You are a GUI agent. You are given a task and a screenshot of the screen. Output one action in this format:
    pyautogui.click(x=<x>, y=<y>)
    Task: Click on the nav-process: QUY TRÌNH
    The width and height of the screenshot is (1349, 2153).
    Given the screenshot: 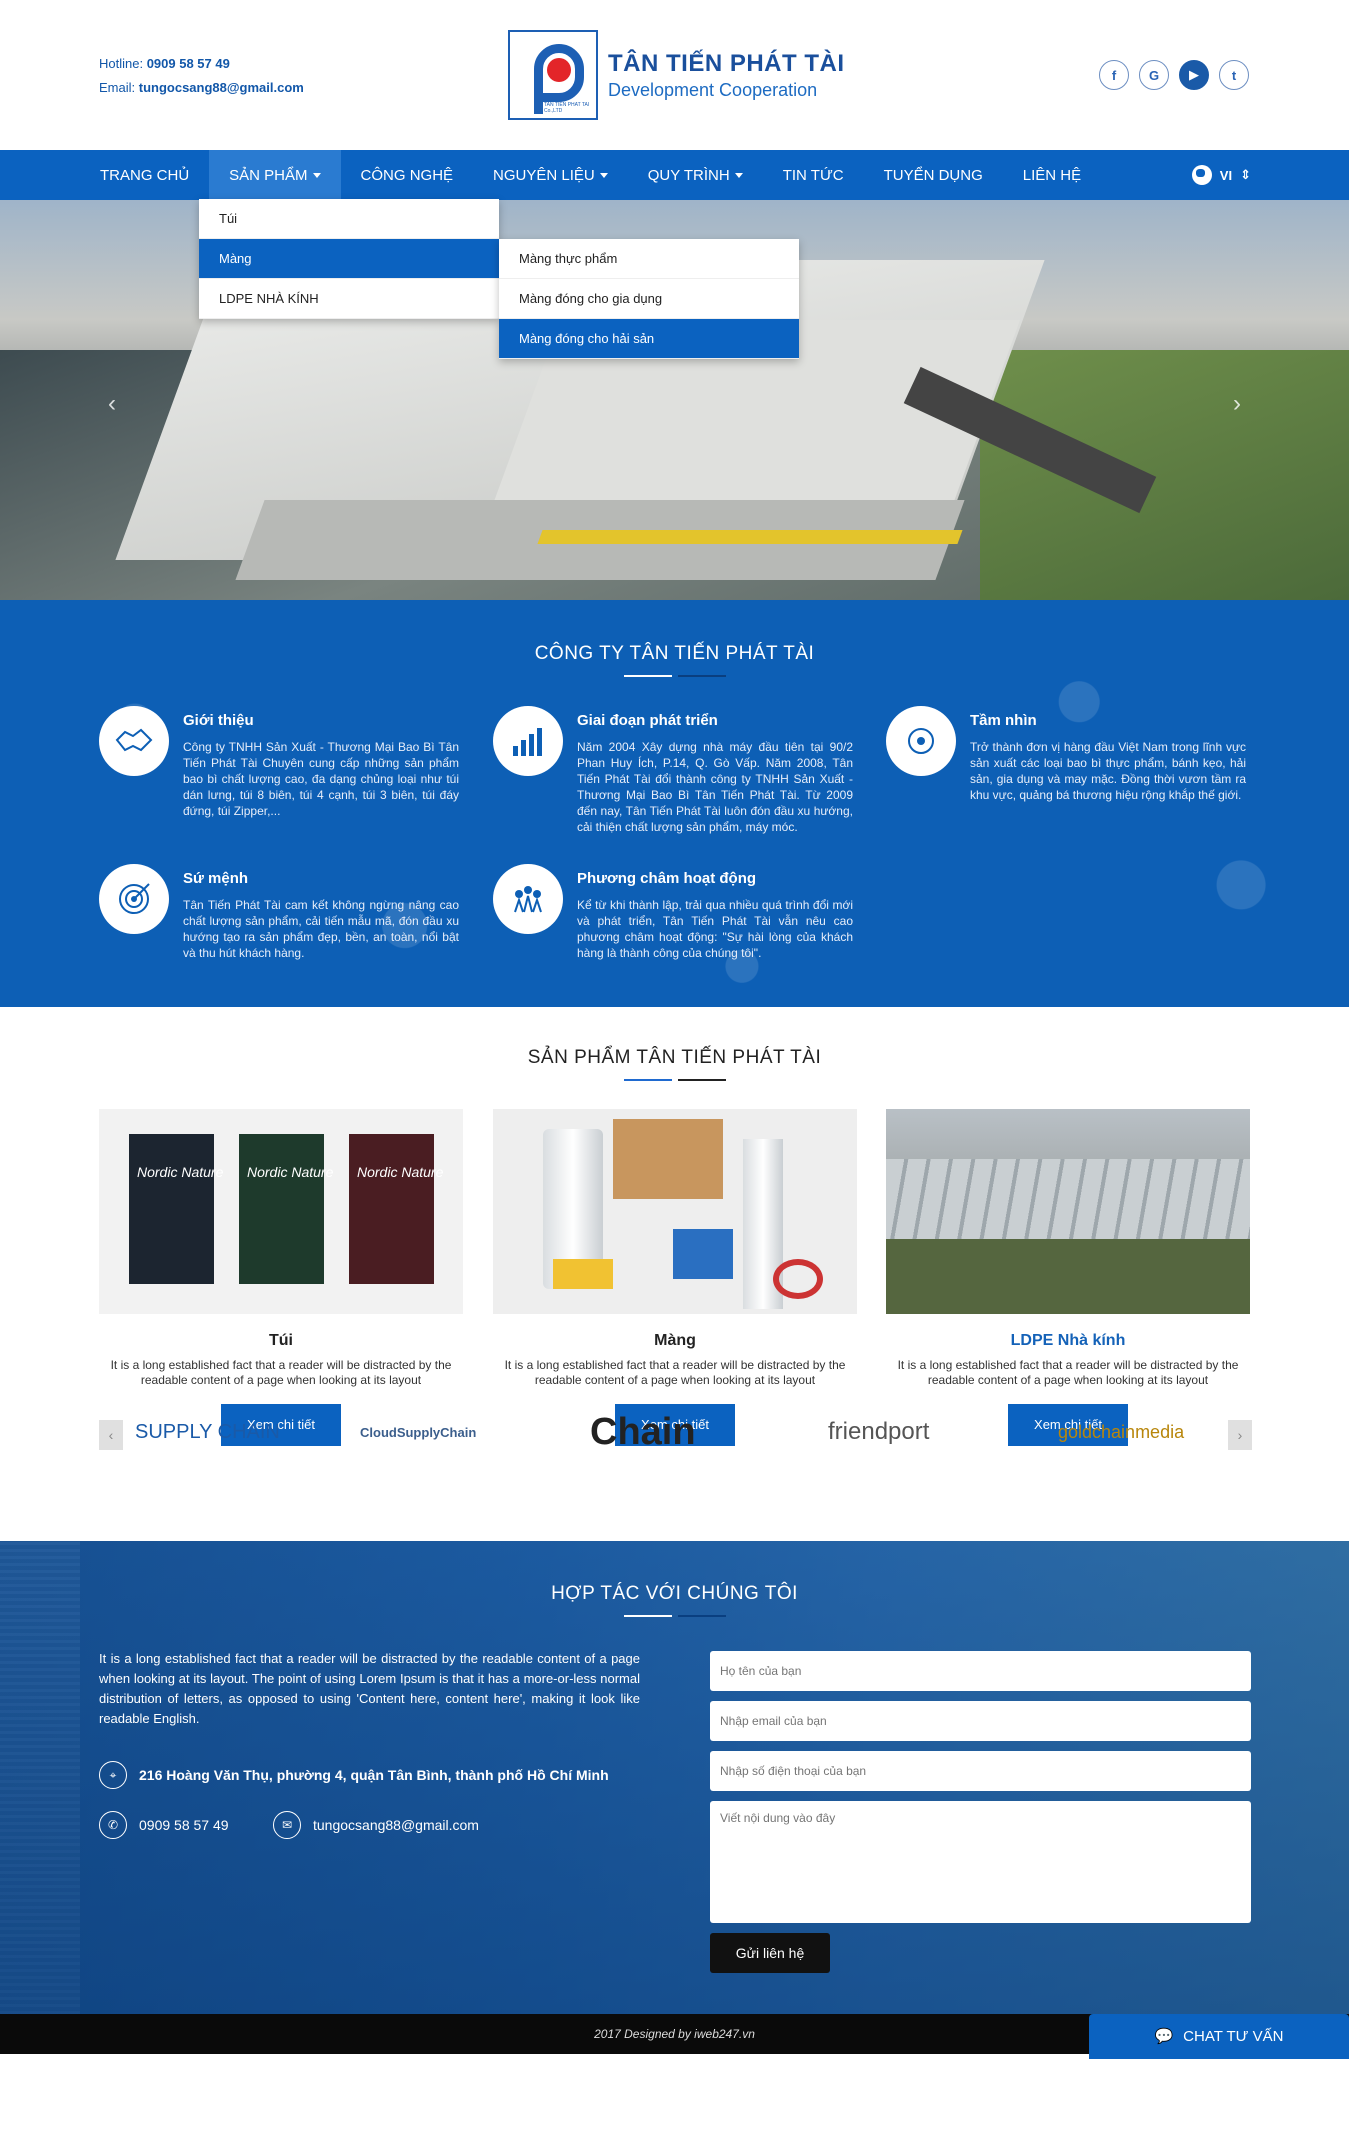 What is the action you would take?
    pyautogui.click(x=695, y=175)
    